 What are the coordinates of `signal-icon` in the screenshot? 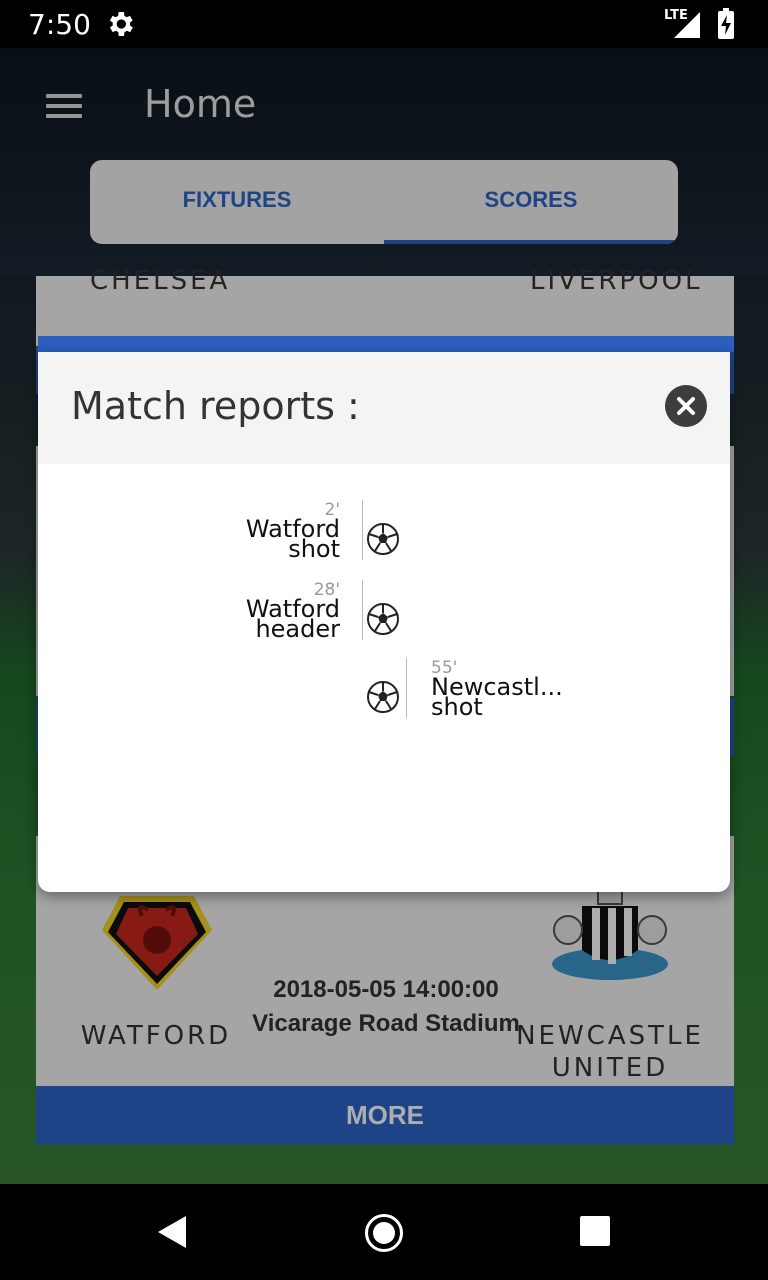 It's located at (687, 25).